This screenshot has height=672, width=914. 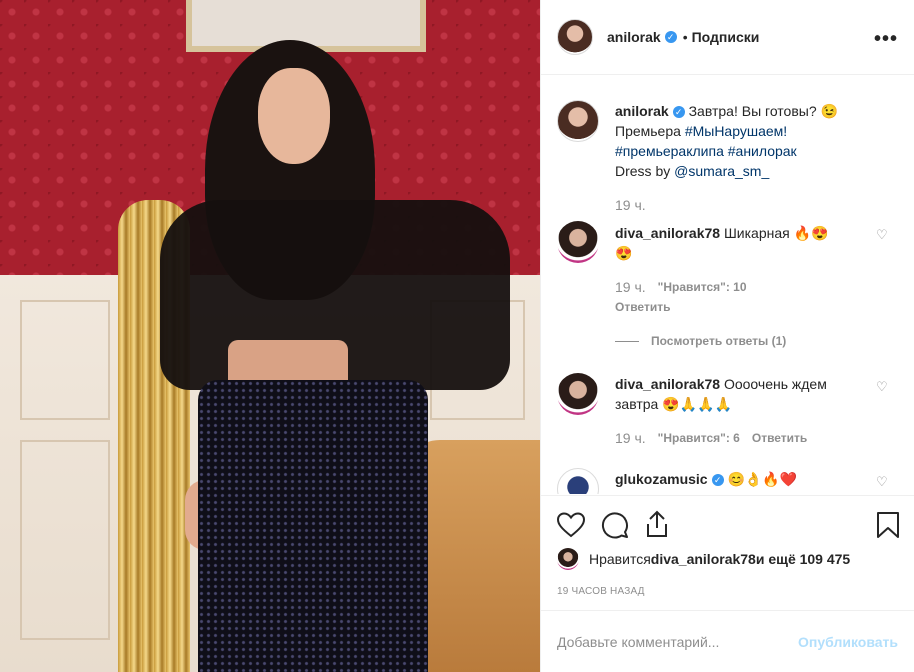 I want to click on caption-username: anilorak, so click(x=642, y=111).